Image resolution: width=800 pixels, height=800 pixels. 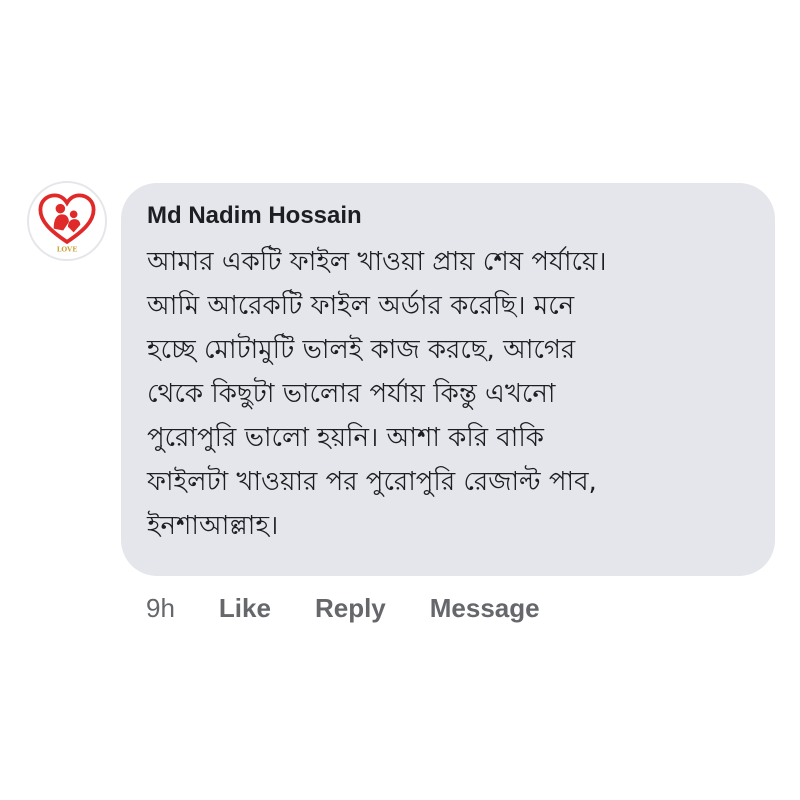 What do you see at coordinates (67, 249) in the screenshot?
I see `logo-text: LOVE` at bounding box center [67, 249].